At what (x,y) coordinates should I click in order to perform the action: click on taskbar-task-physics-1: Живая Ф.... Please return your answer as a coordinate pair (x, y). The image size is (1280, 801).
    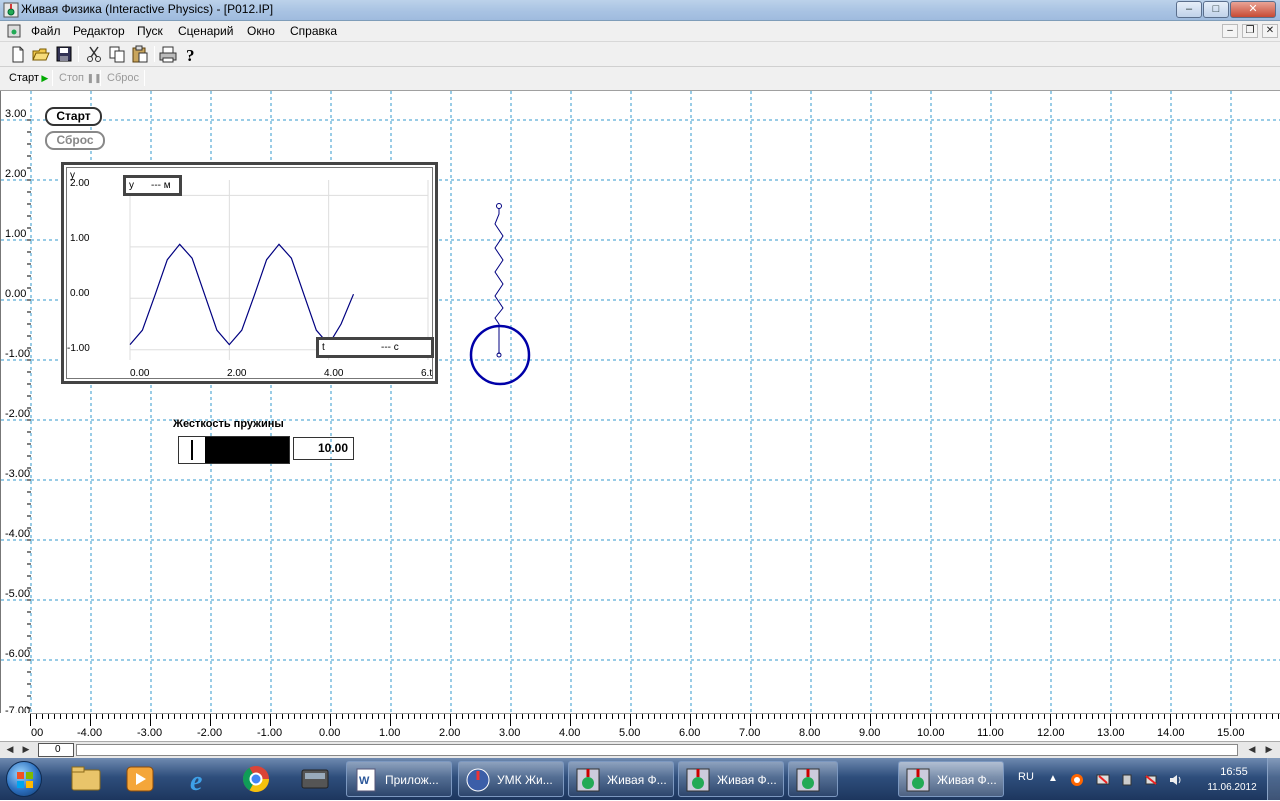
    Looking at the image, I should click on (621, 779).